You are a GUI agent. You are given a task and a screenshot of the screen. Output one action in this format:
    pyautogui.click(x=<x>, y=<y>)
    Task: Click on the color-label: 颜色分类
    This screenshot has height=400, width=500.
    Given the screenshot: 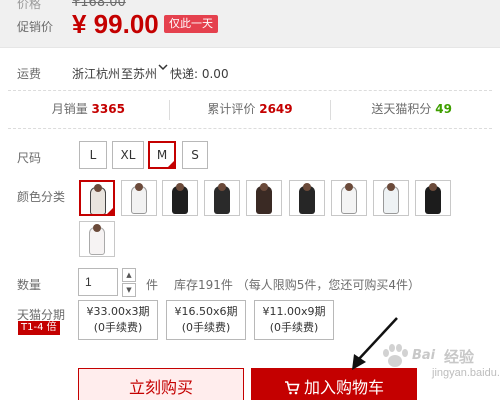 What is the action you would take?
    pyautogui.click(x=41, y=197)
    